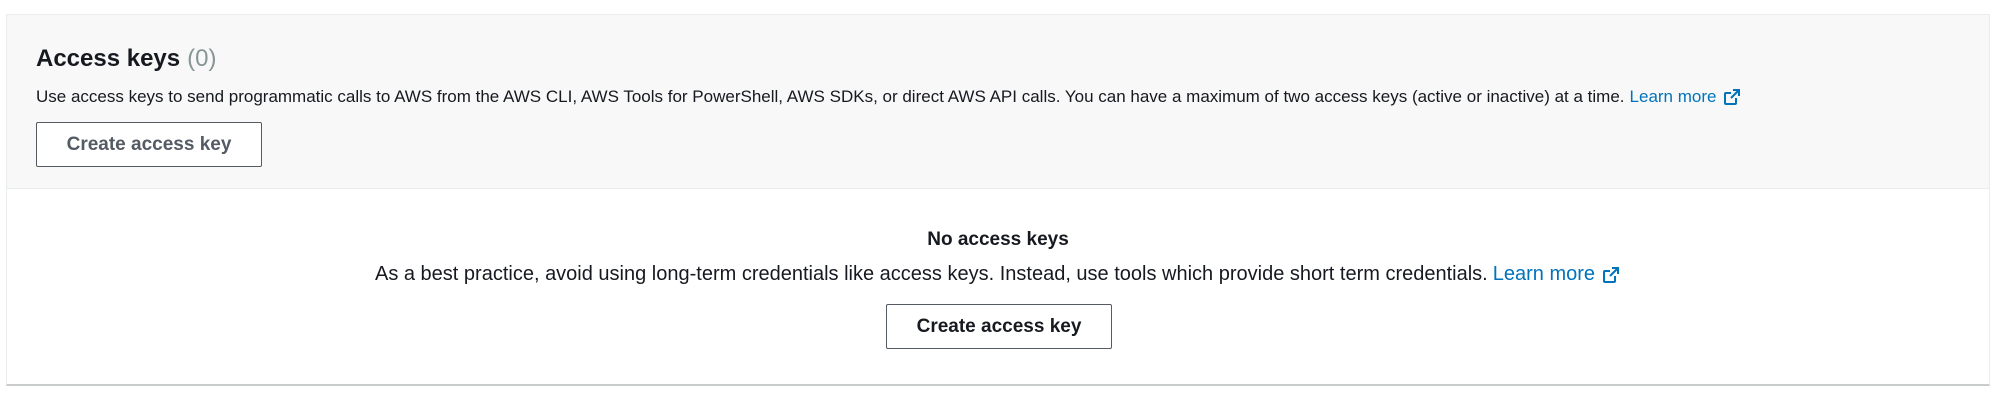 This screenshot has width=2000, height=400. What do you see at coordinates (999, 326) in the screenshot?
I see `empty-state-create-access-key-button: Create access key` at bounding box center [999, 326].